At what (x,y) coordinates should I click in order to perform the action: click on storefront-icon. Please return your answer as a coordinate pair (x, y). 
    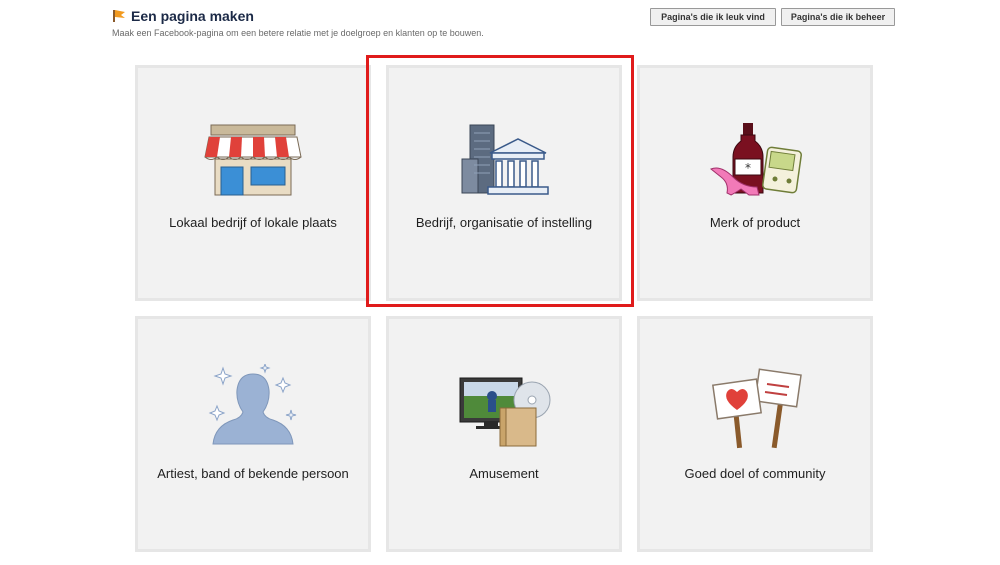
    Looking at the image, I should click on (253, 160).